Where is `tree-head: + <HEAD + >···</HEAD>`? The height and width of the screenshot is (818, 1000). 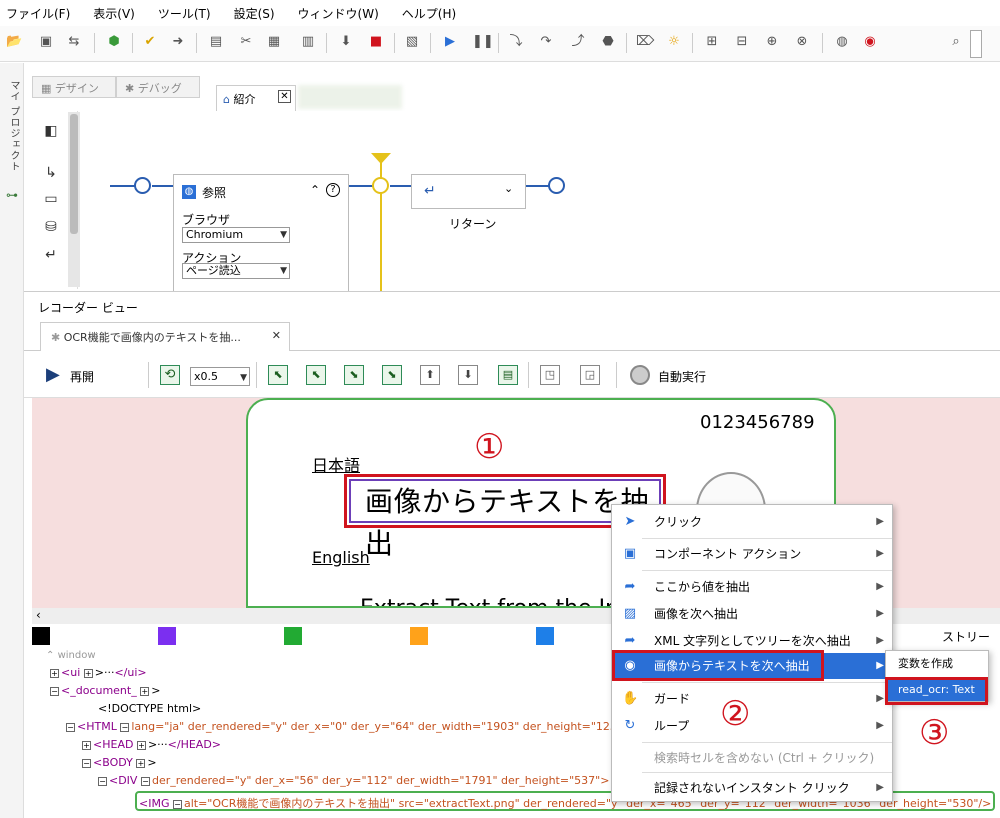 tree-head: + <HEAD + >···</HEAD> is located at coordinates (151, 744).